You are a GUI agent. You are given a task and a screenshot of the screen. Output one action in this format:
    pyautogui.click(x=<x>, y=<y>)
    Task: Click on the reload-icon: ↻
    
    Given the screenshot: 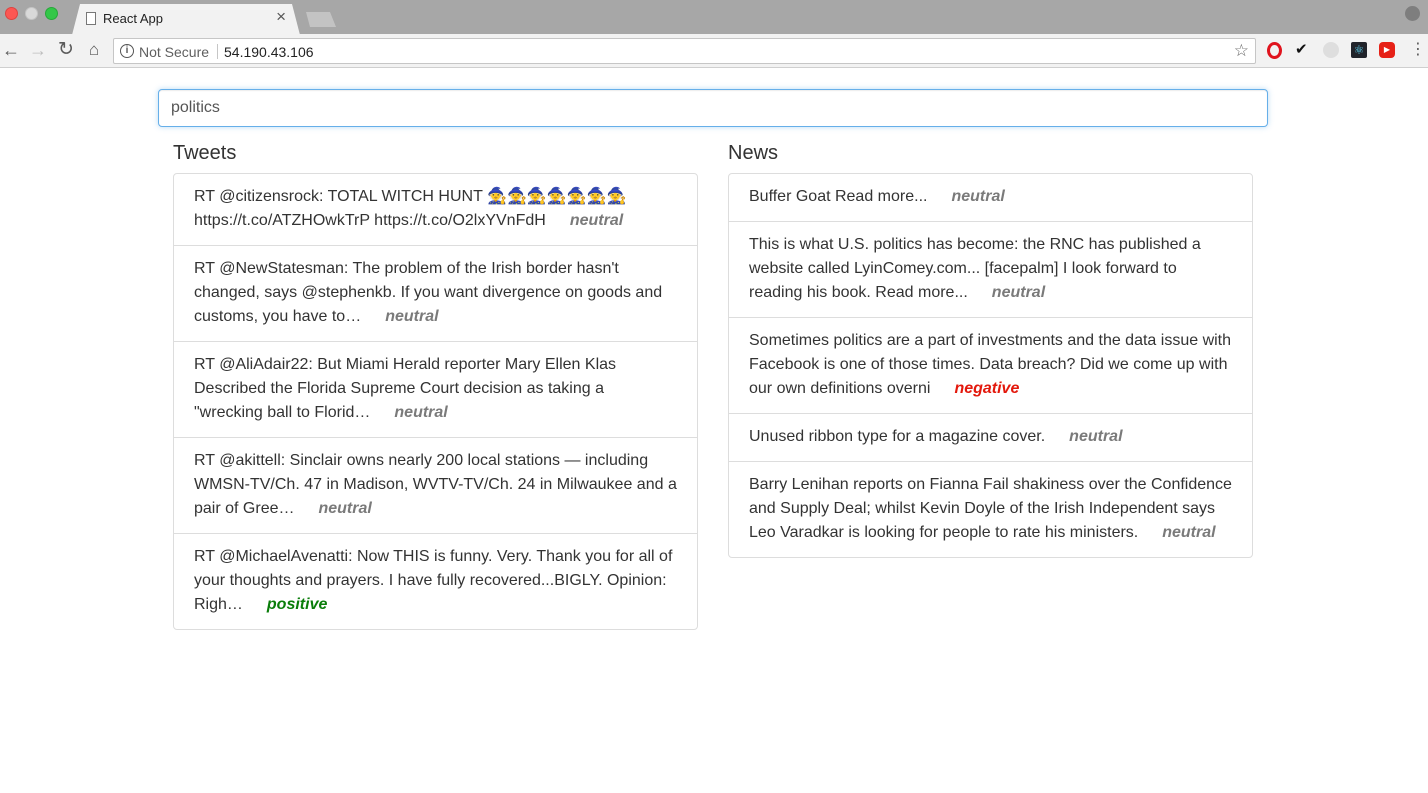 What is the action you would take?
    pyautogui.click(x=66, y=50)
    